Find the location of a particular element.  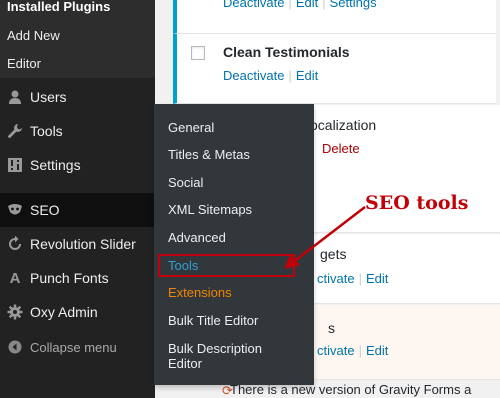

menu-label-settings: Settings is located at coordinates (55, 165).